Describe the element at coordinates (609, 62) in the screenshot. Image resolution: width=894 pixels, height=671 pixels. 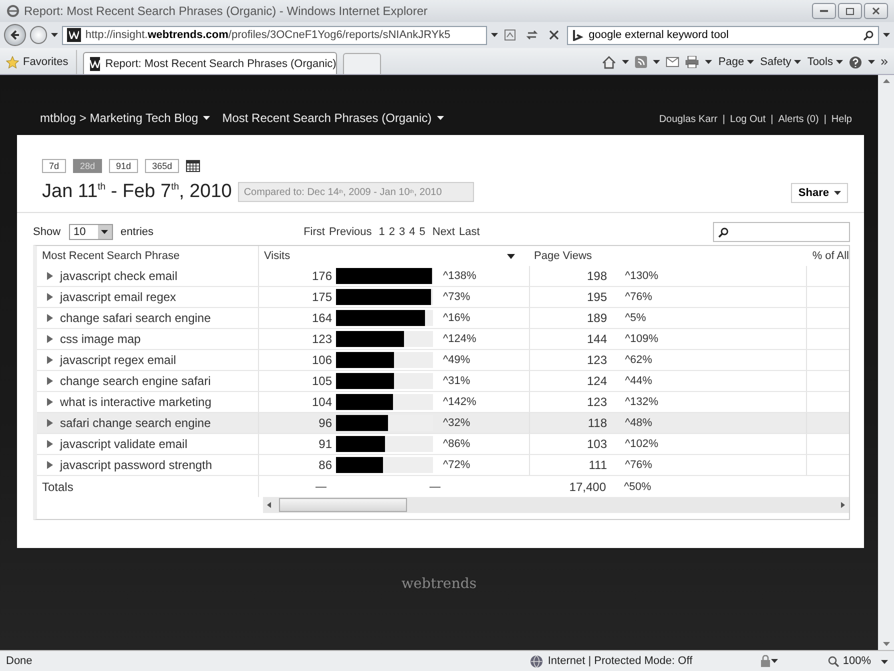
I see `home-icon` at that location.